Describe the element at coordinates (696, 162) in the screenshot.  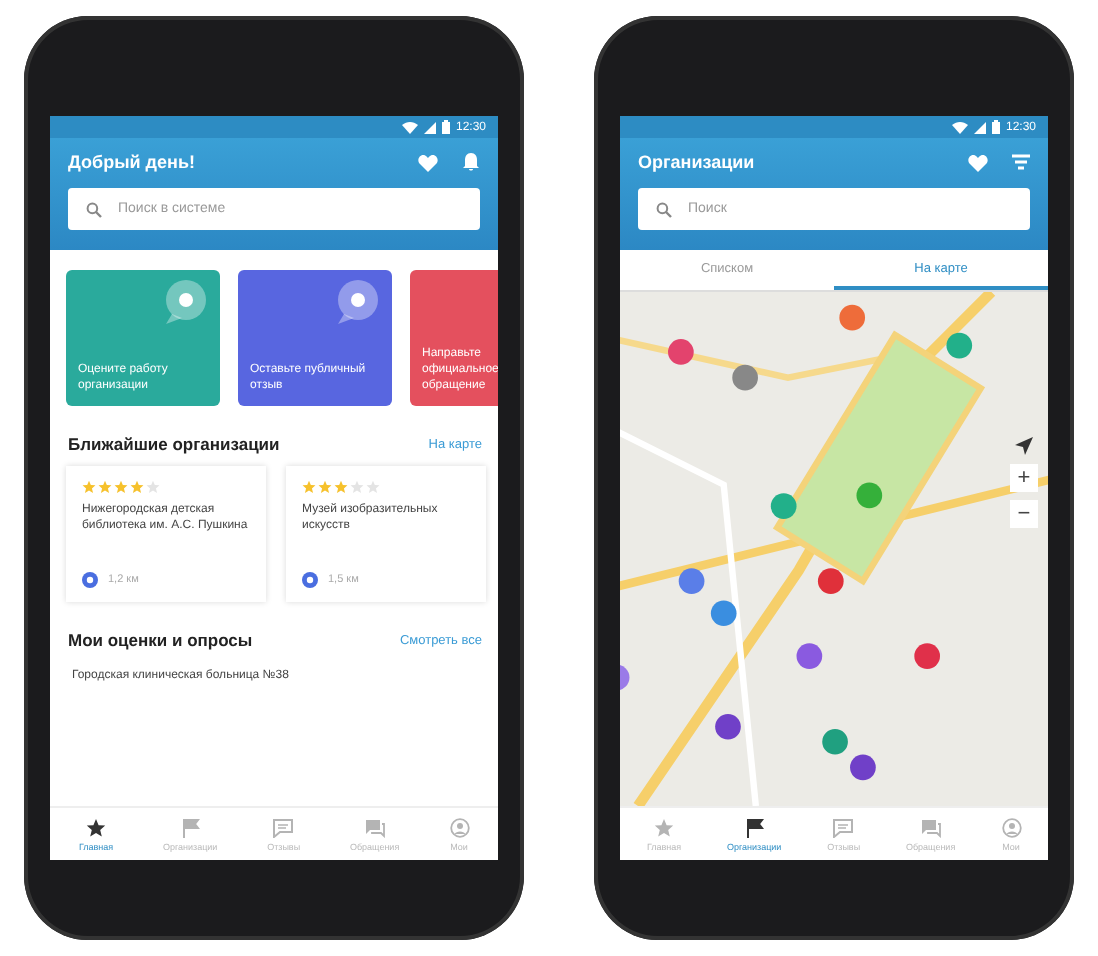
I see `screen-title: Организации` at that location.